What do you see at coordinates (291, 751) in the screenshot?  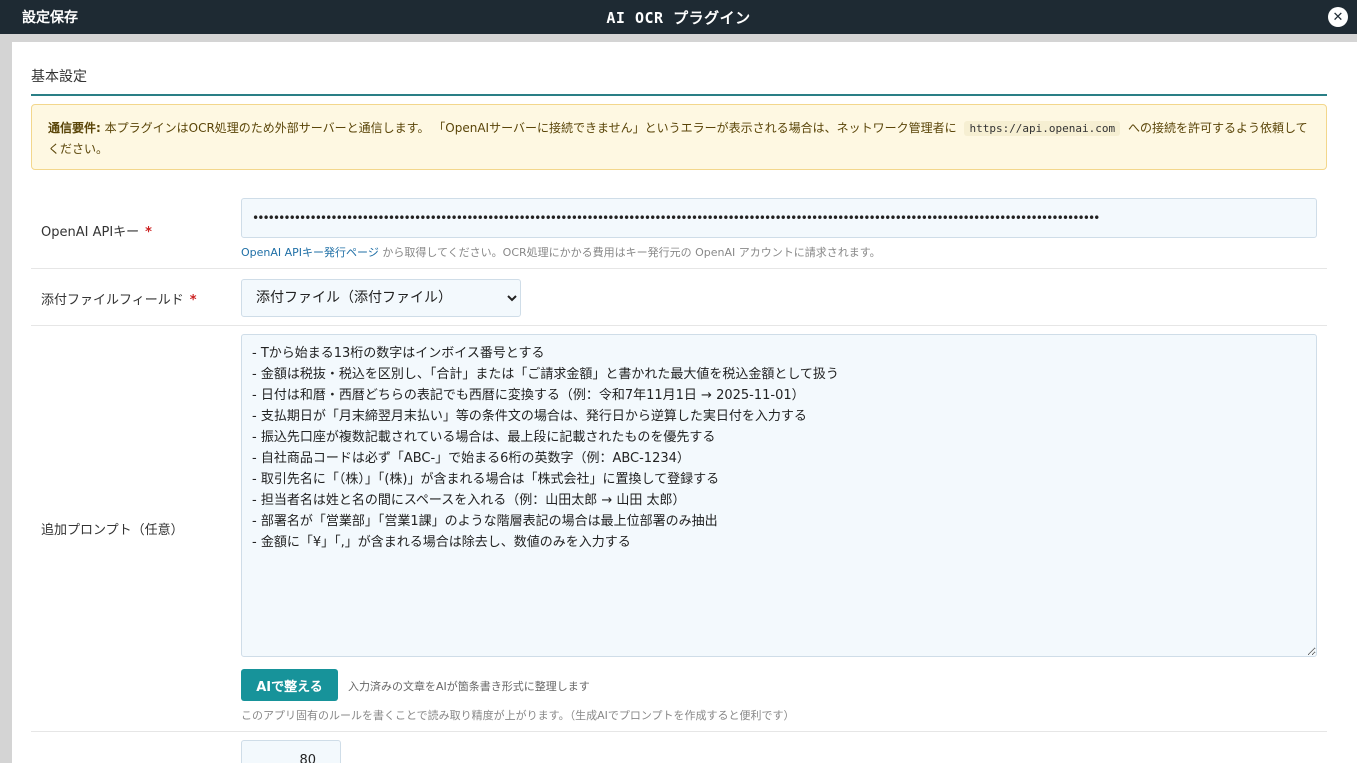 I see `number-input` at bounding box center [291, 751].